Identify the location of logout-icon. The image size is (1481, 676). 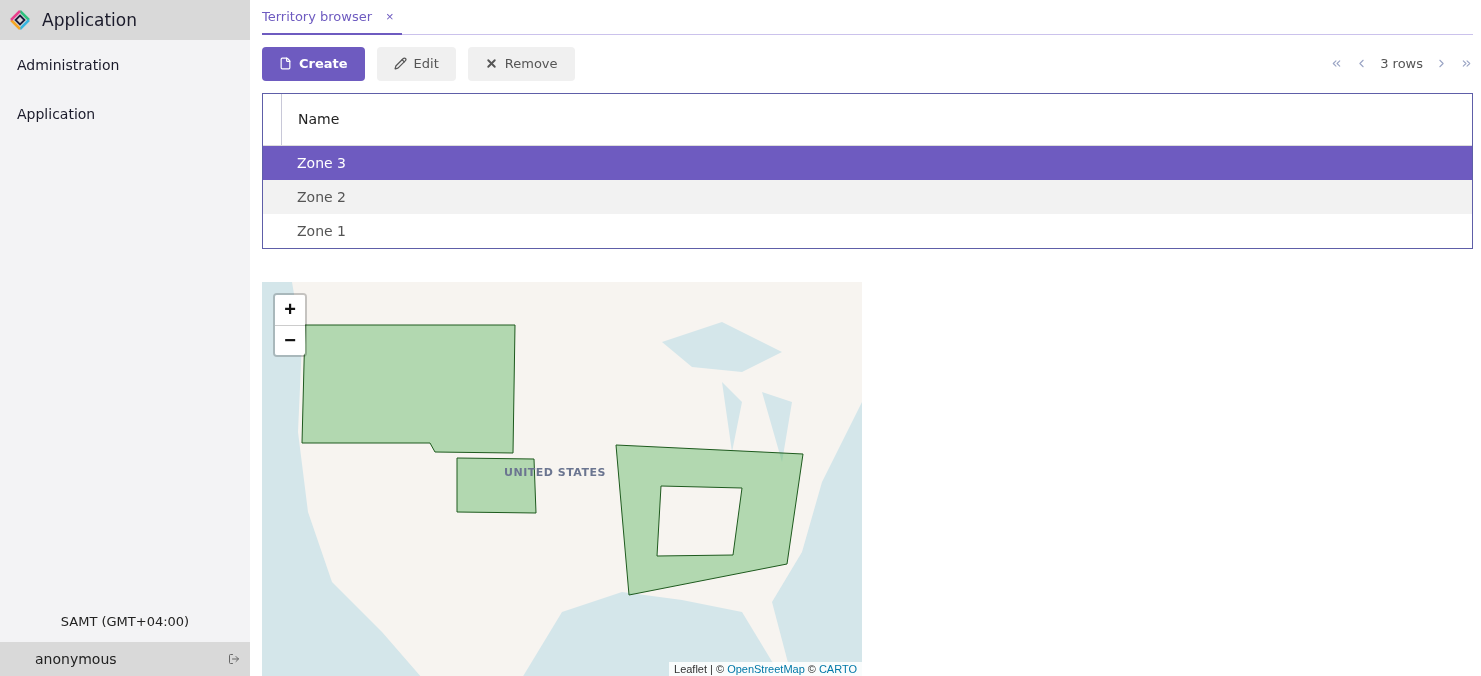
(234, 659).